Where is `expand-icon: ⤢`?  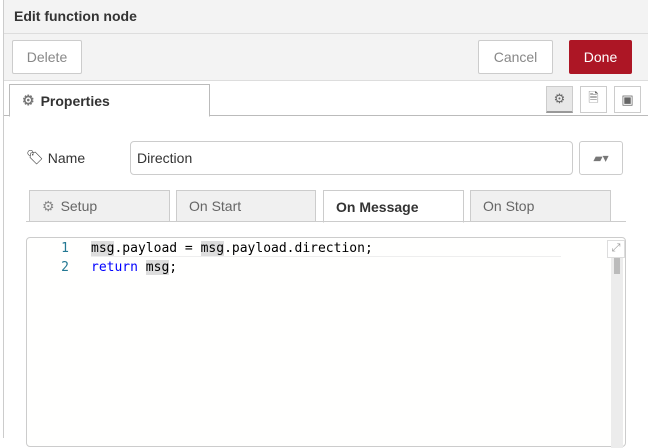
expand-icon: ⤢ is located at coordinates (616, 249).